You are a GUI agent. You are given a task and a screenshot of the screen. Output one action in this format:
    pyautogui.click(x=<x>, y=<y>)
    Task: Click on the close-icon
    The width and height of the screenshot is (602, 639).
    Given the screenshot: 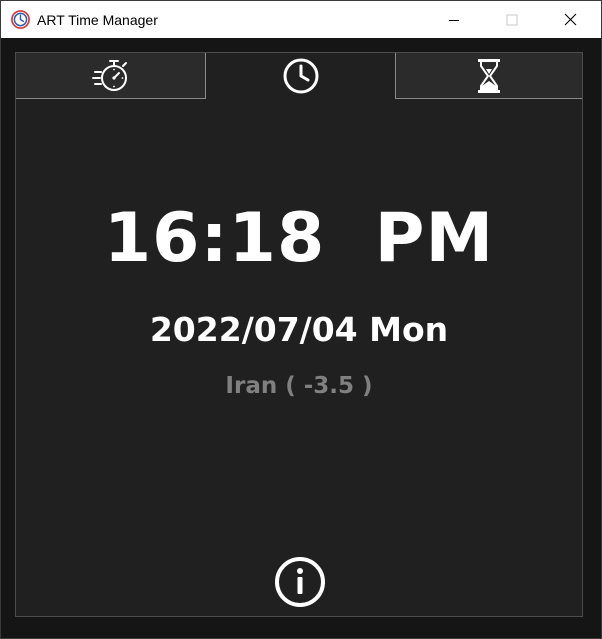 What is the action you would take?
    pyautogui.click(x=570, y=19)
    